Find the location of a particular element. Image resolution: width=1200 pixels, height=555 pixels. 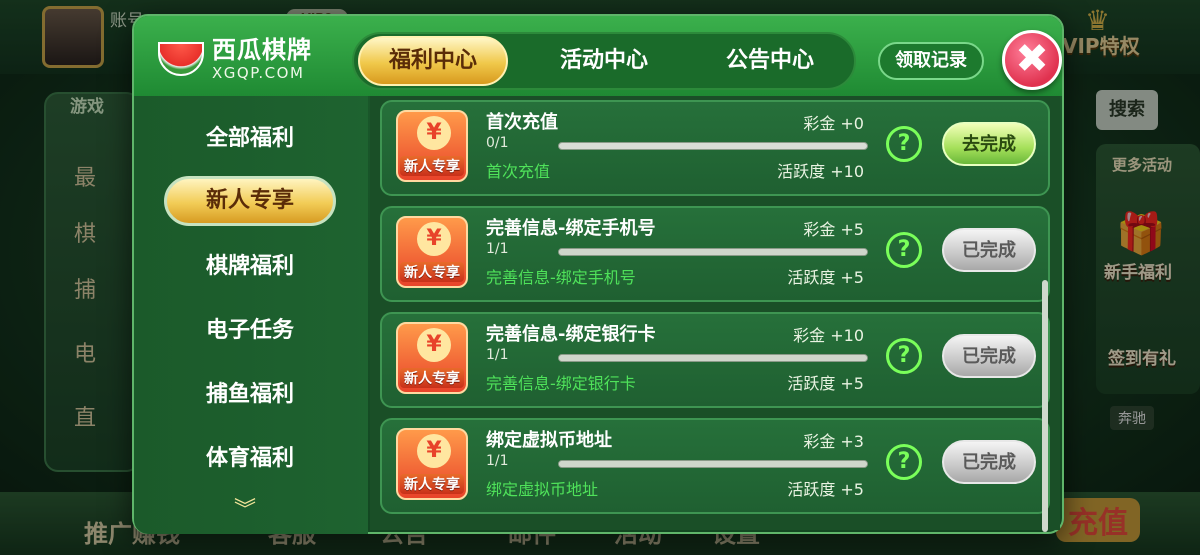

tab-activity-center: 活动中心 is located at coordinates (604, 61).